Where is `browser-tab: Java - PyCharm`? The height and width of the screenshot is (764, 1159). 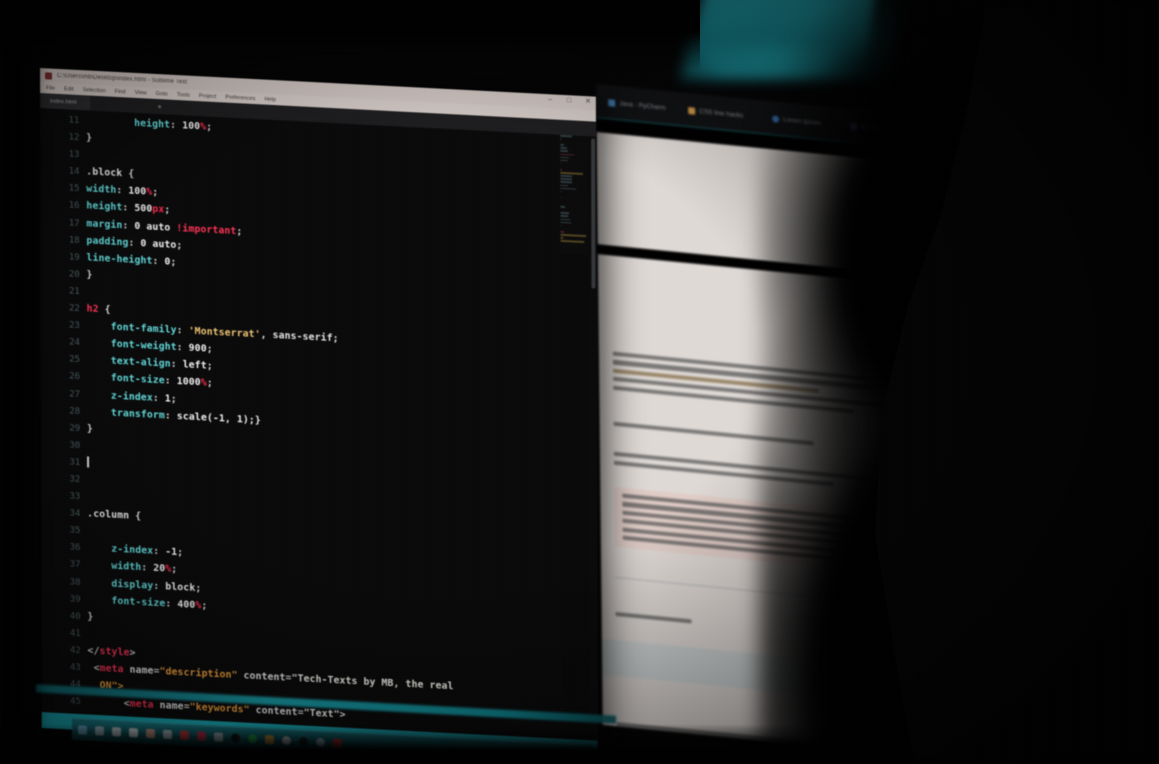
browser-tab: Java - PyCharm is located at coordinates (642, 105).